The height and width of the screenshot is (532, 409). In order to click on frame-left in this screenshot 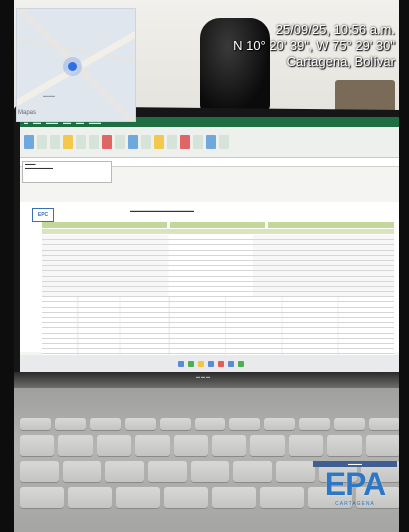, I will do `click(7, 266)`.